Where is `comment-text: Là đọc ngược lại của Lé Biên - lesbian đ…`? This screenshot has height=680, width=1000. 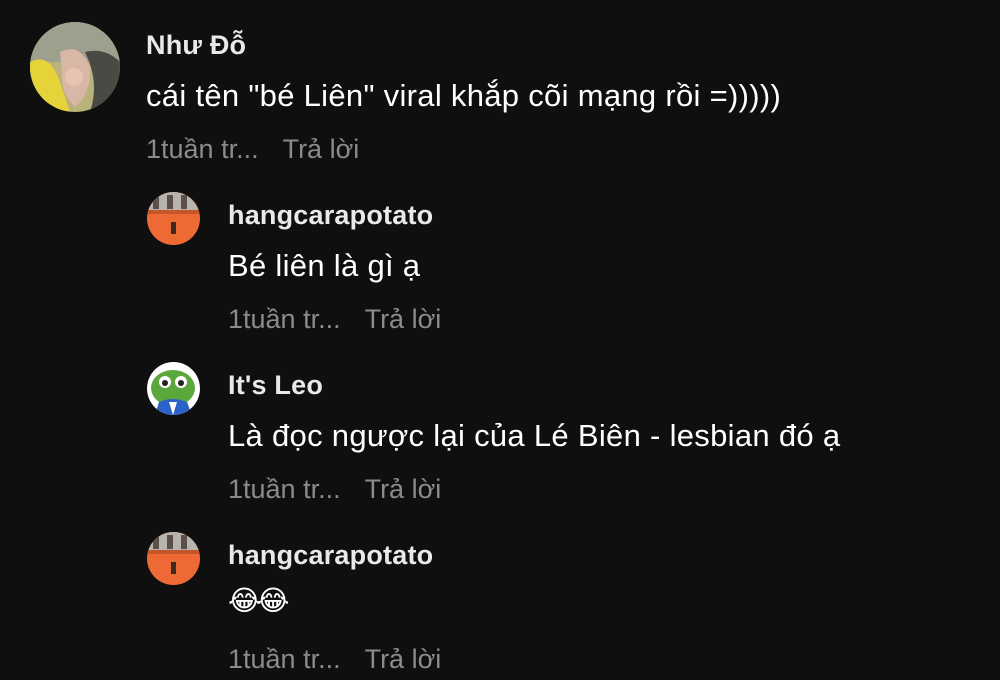
comment-text: Là đọc ngược lại của Lé Biên - lesbian đ… is located at coordinates (534, 435).